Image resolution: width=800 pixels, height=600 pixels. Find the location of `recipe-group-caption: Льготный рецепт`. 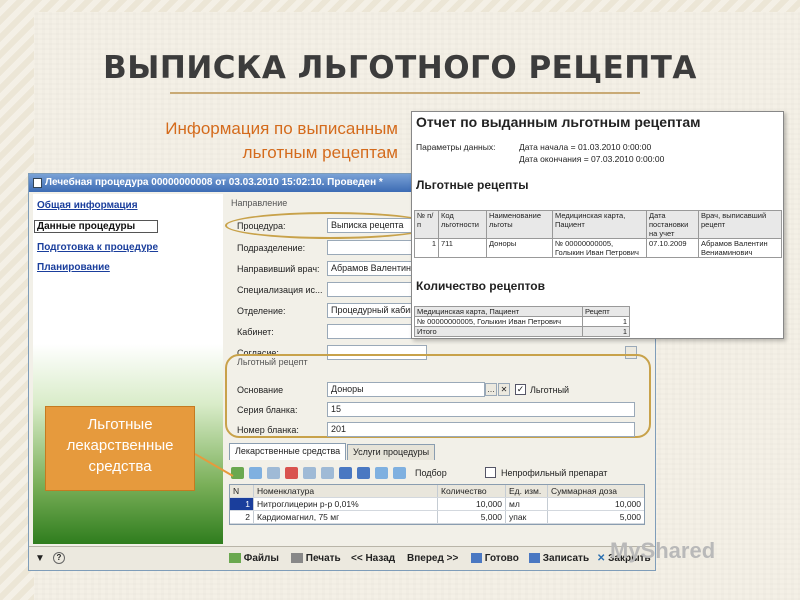

recipe-group-caption: Льготный рецепт is located at coordinates (272, 362).